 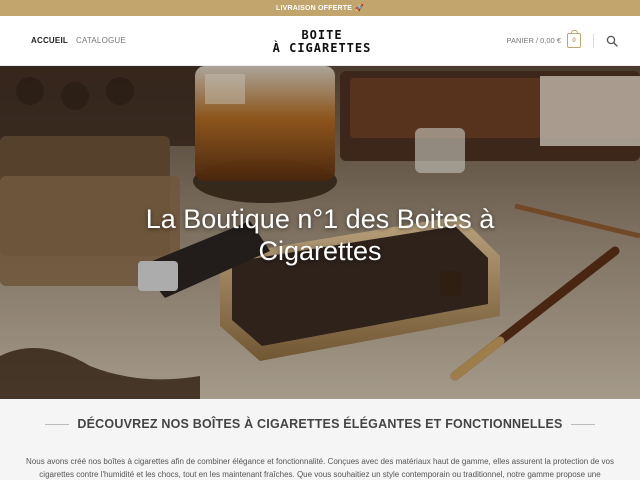 I want to click on announcement-text: LIVRAISON OFFERTE, so click(x=314, y=8).